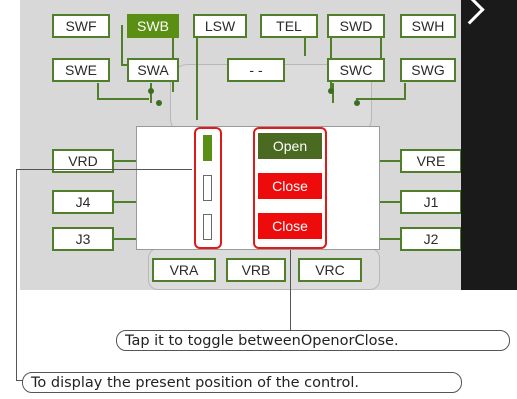  I want to click on control-j2: J2, so click(430, 239).